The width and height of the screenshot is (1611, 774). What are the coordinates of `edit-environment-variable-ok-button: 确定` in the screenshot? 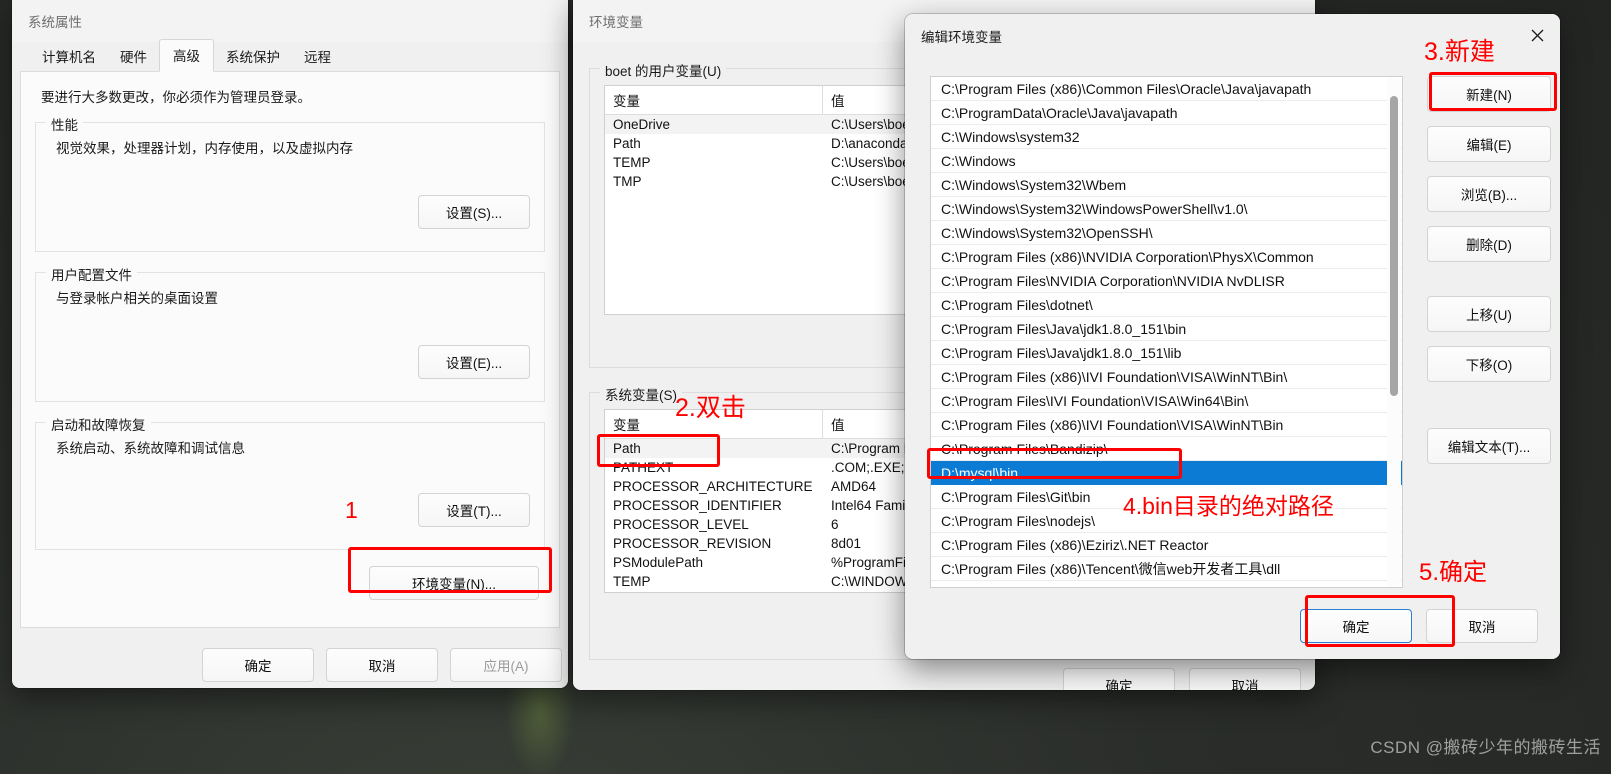 It's located at (1356, 626).